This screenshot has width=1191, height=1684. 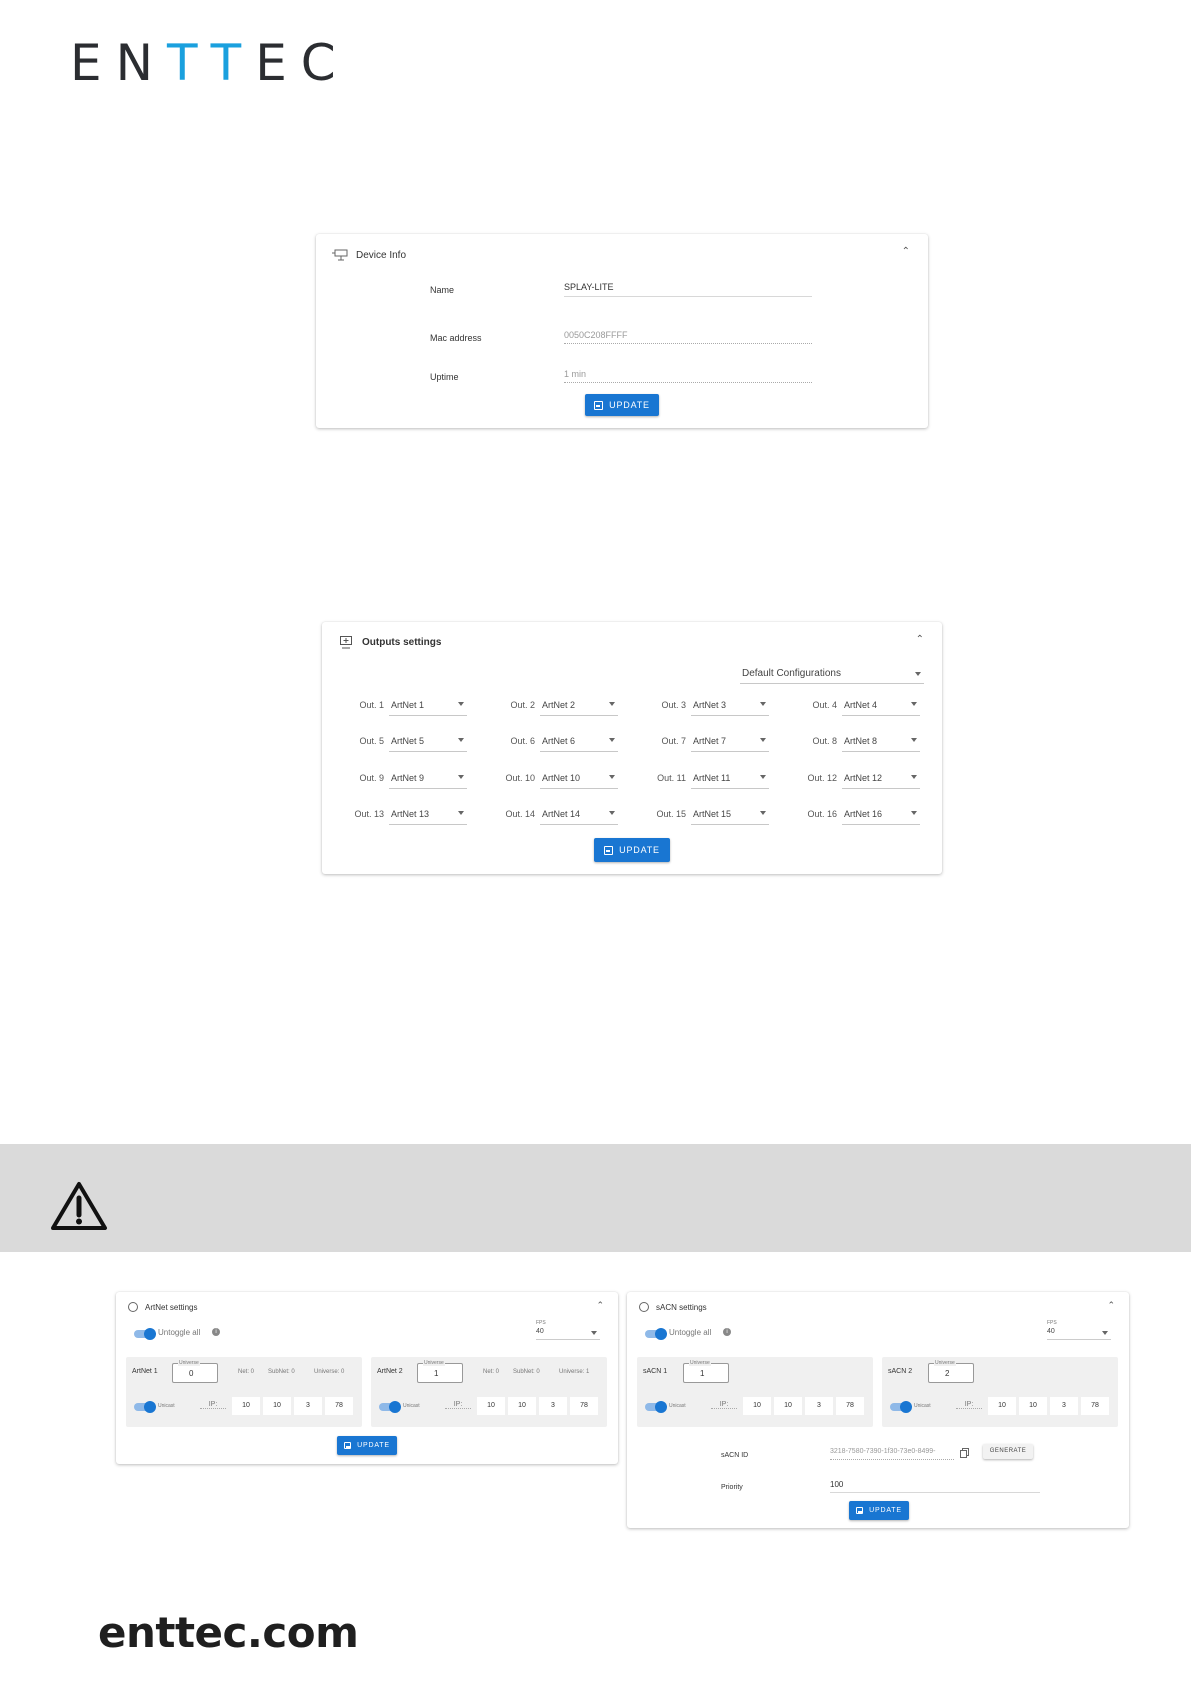 I want to click on sacn-title: sACN settings, so click(x=681, y=1307).